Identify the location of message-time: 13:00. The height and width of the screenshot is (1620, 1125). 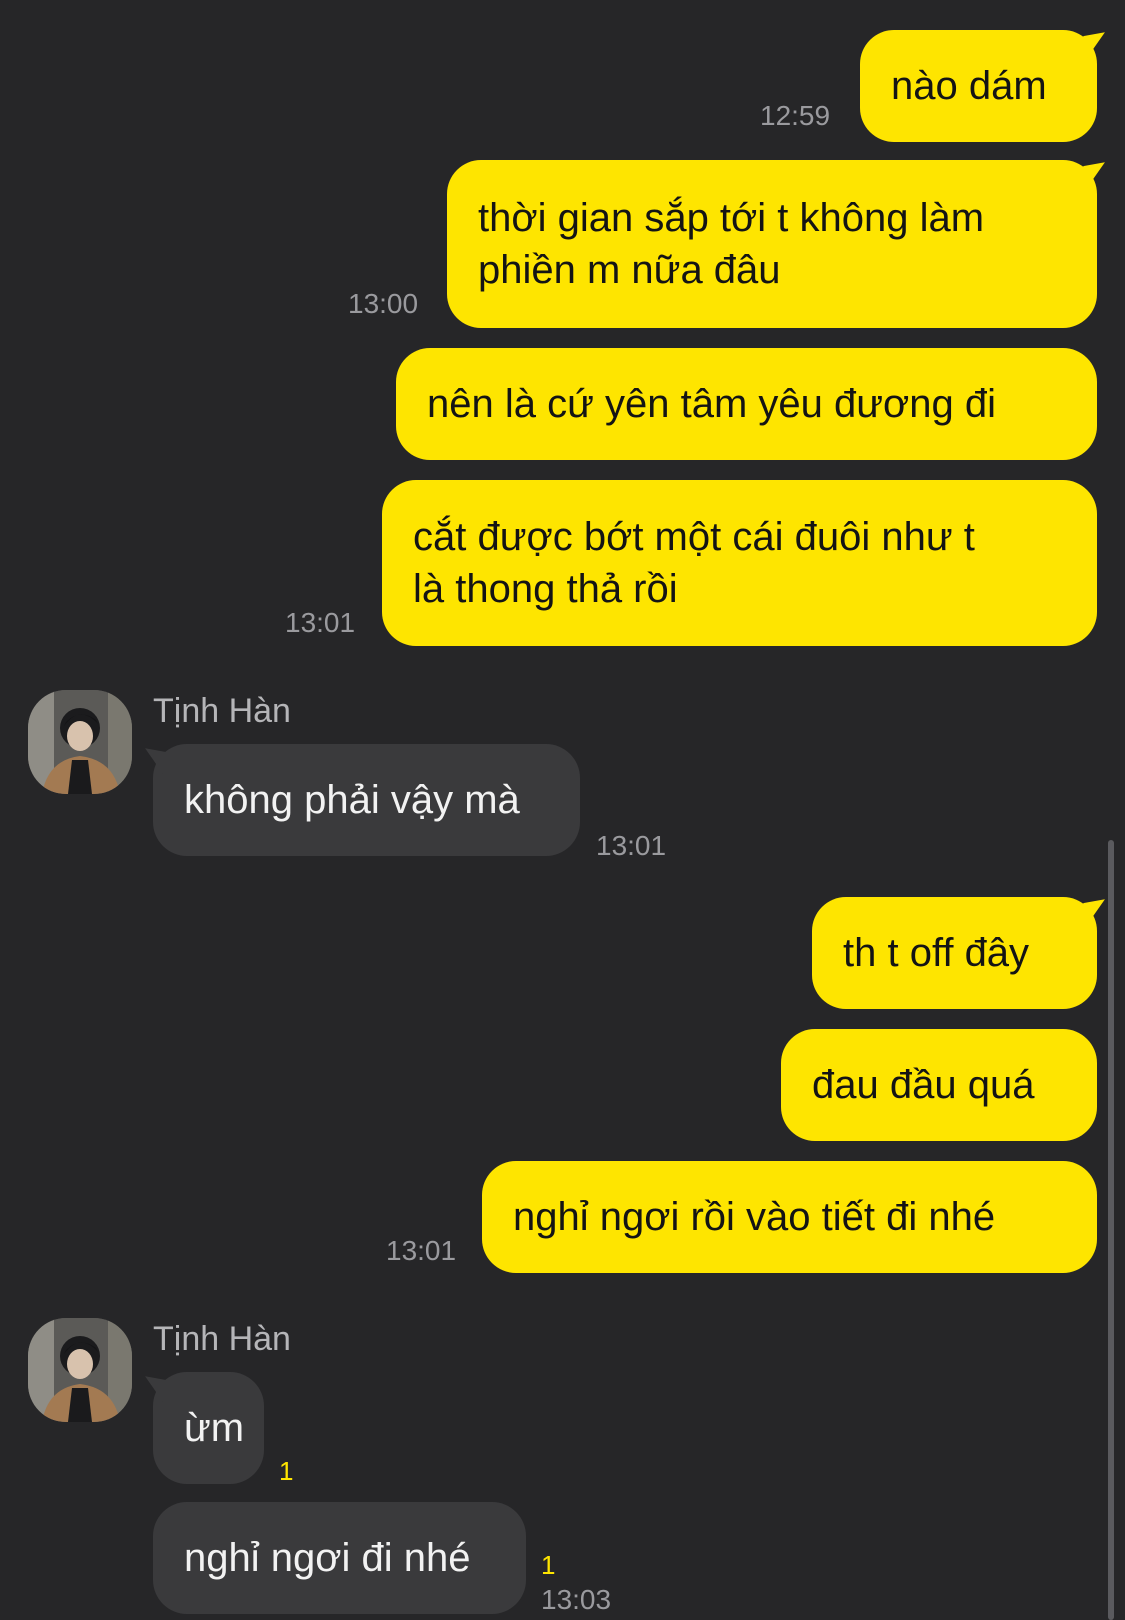
(383, 303).